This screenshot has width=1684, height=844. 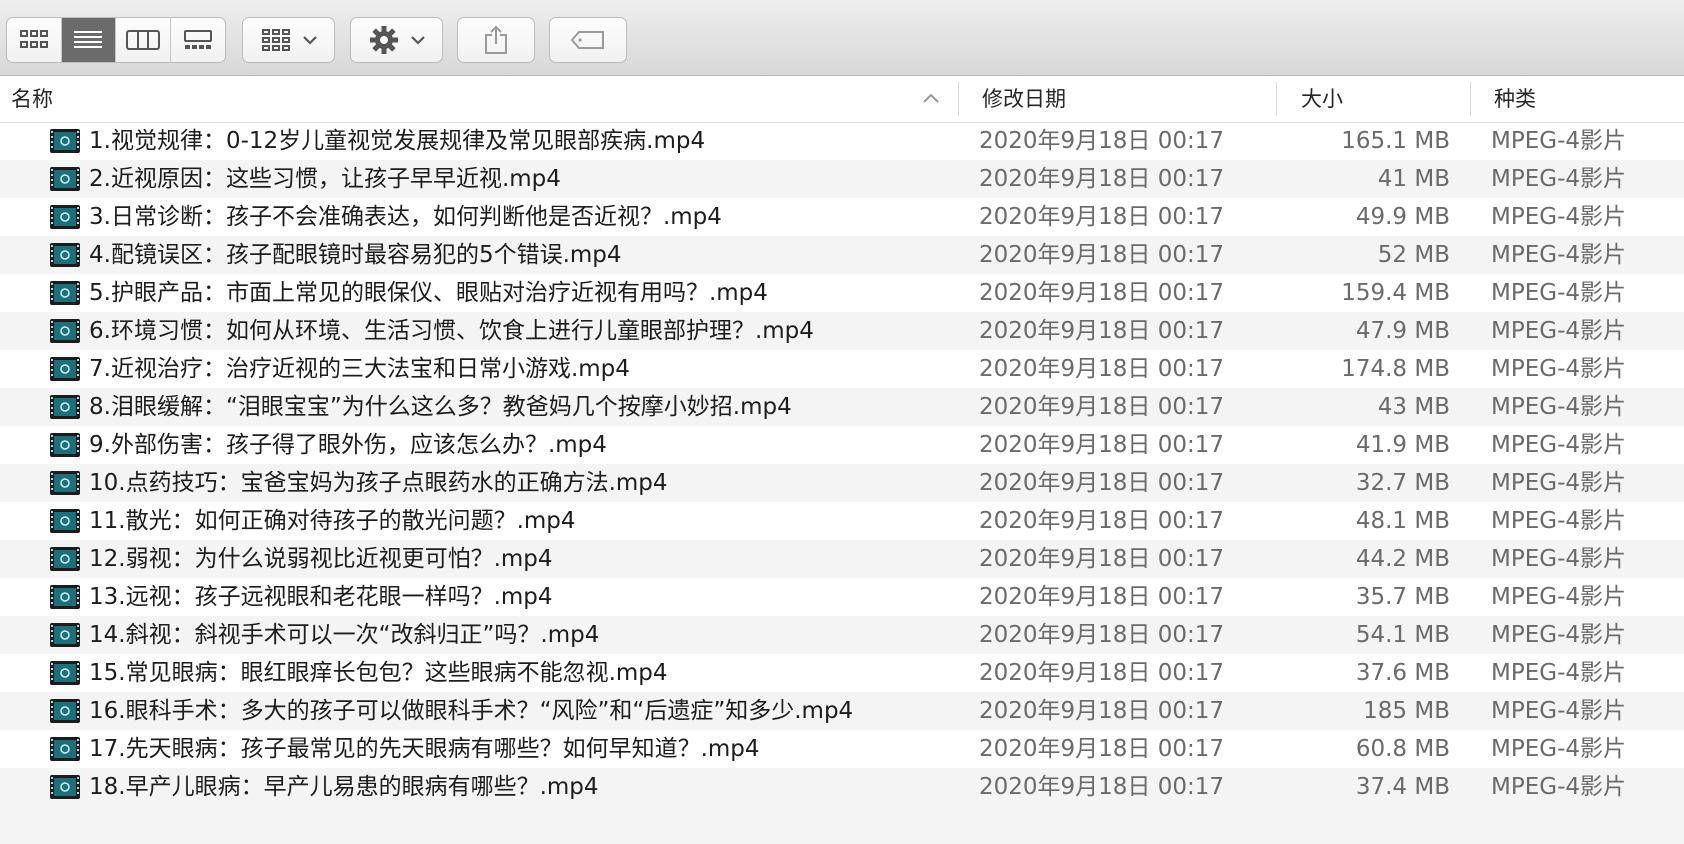 What do you see at coordinates (359, 369) in the screenshot?
I see `file-name: 7.近视治疗：治疗近视的三大法宝和日常小游戏.mp4` at bounding box center [359, 369].